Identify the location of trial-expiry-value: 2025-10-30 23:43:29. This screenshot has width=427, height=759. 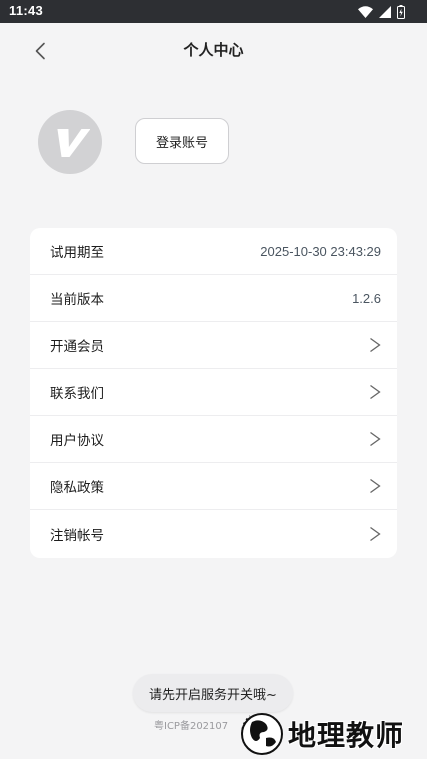
(320, 251).